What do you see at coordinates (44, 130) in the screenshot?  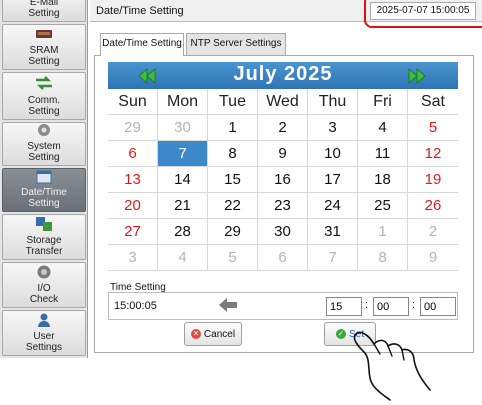 I see `gear-icon` at bounding box center [44, 130].